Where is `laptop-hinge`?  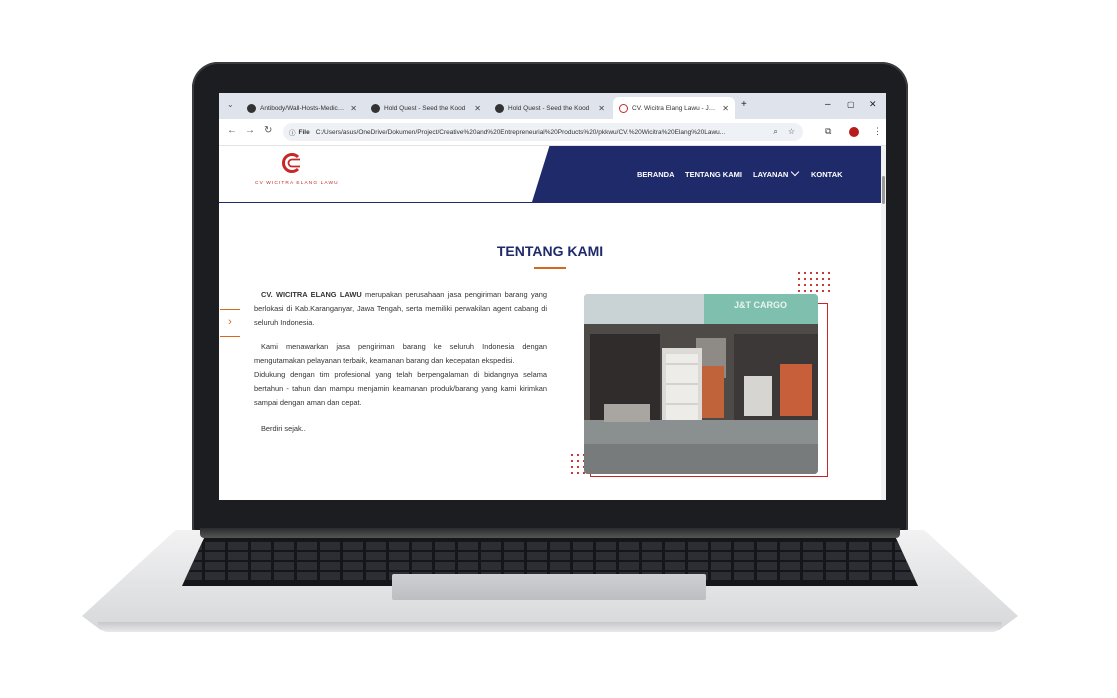 laptop-hinge is located at coordinates (550, 533).